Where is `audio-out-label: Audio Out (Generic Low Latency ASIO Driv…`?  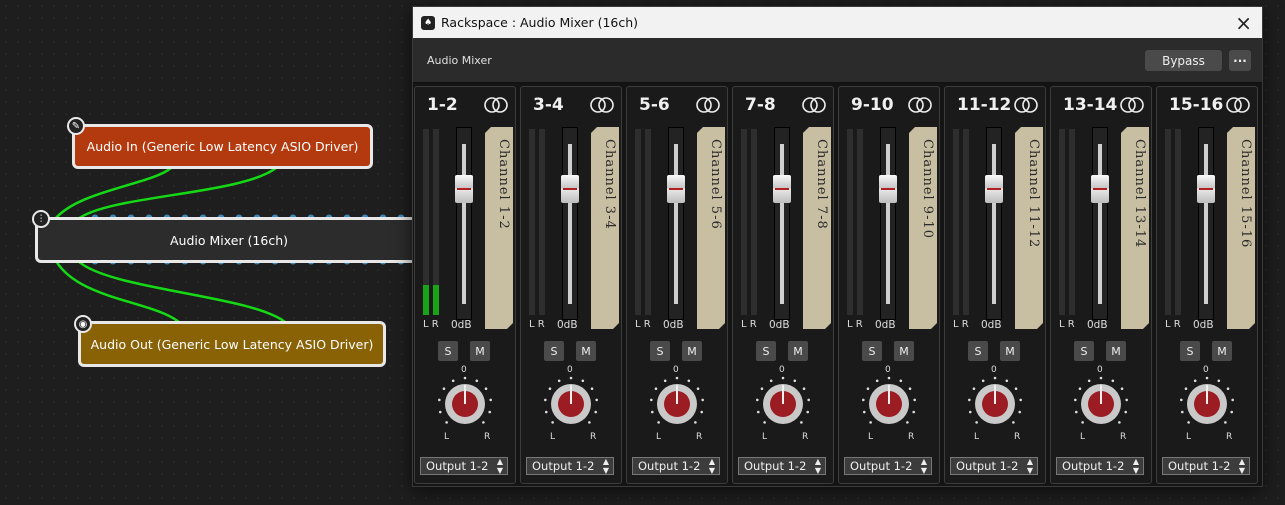 audio-out-label: Audio Out (Generic Low Latency ASIO Driv… is located at coordinates (232, 344).